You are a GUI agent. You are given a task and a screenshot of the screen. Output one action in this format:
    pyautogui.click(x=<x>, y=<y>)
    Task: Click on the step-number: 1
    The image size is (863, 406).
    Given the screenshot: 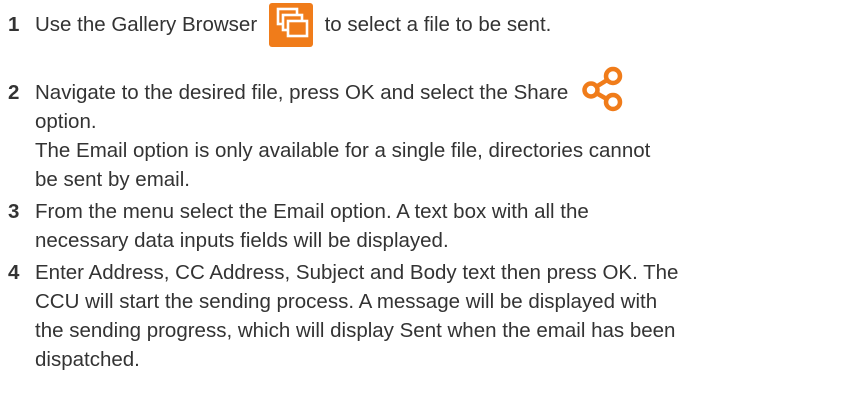 What is the action you would take?
    pyautogui.click(x=14, y=24)
    